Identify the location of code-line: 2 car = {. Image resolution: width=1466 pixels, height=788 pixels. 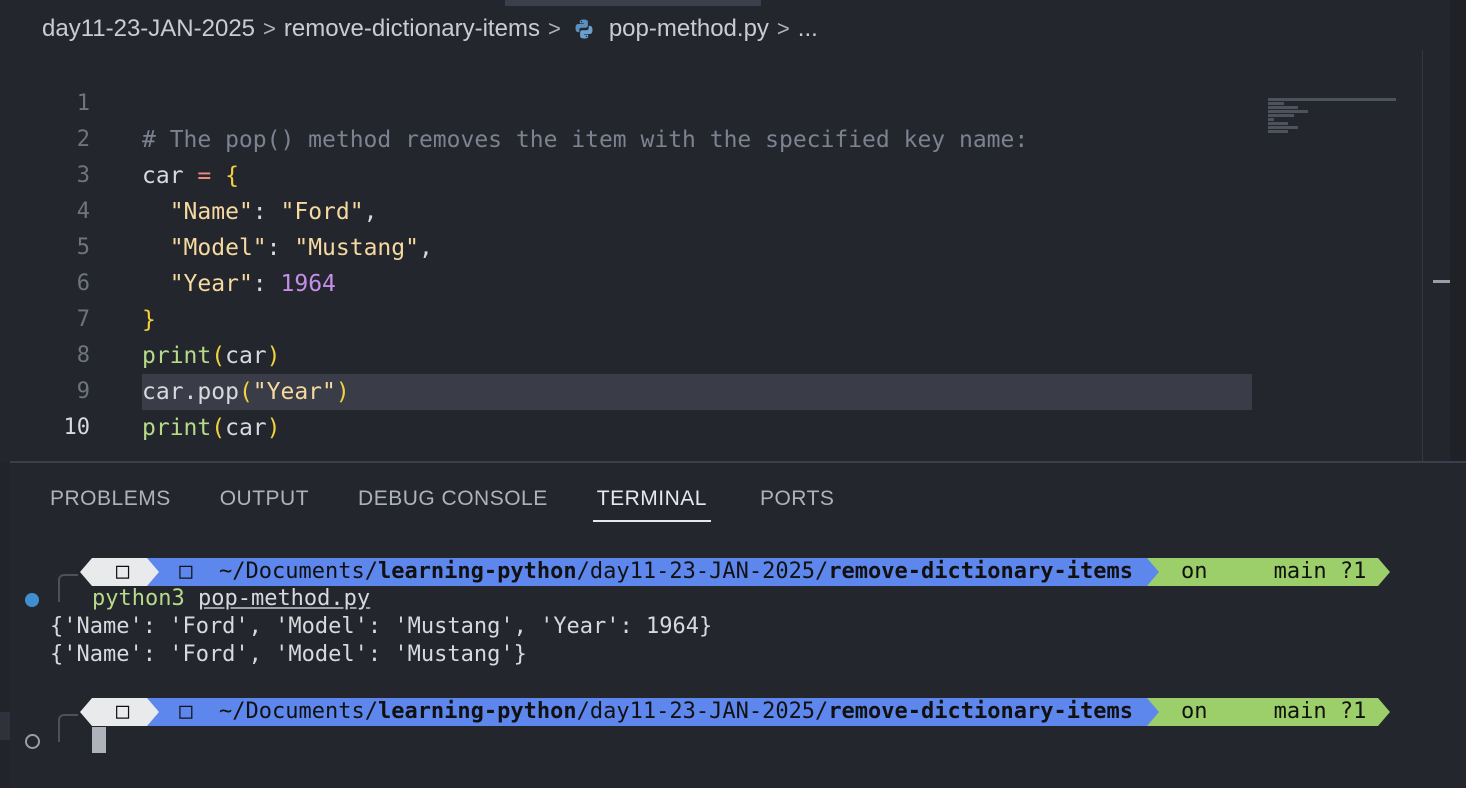
(124, 137).